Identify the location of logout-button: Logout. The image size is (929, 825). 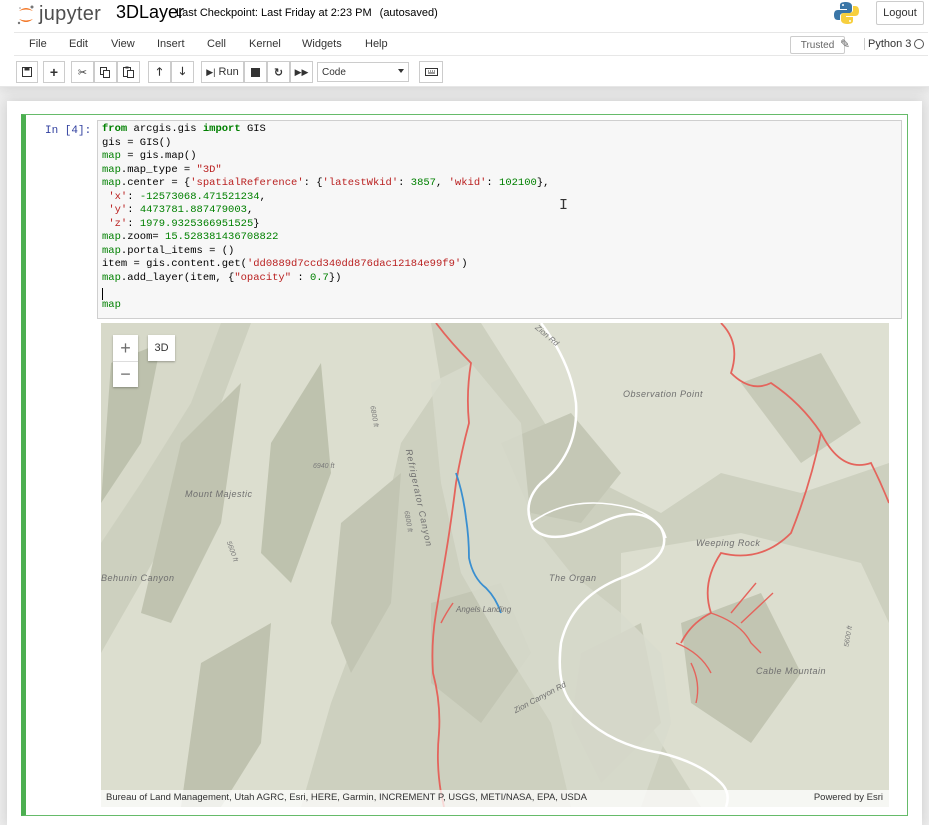
(900, 13).